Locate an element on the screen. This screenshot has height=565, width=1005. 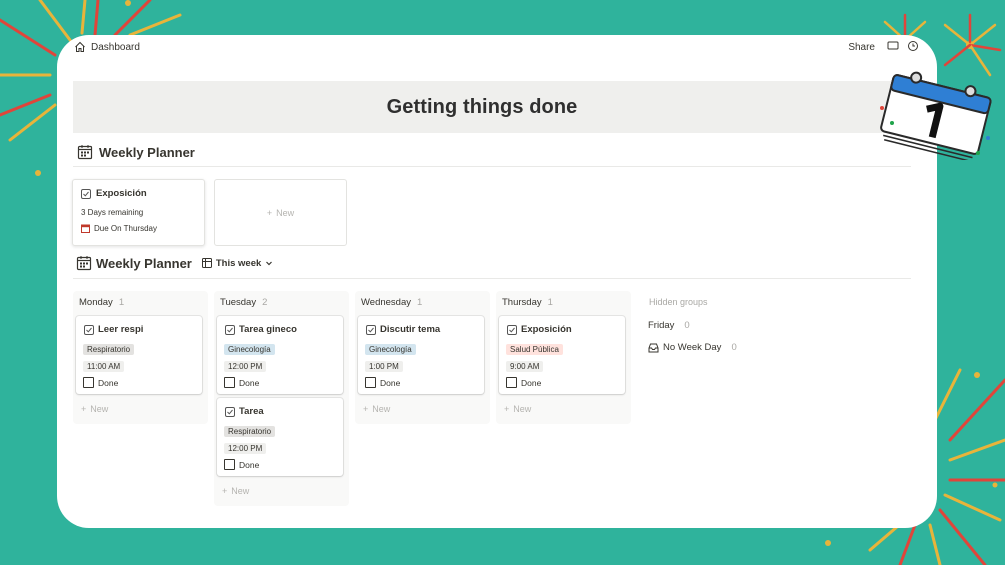
column-name: Thursday is located at coordinates (522, 302).